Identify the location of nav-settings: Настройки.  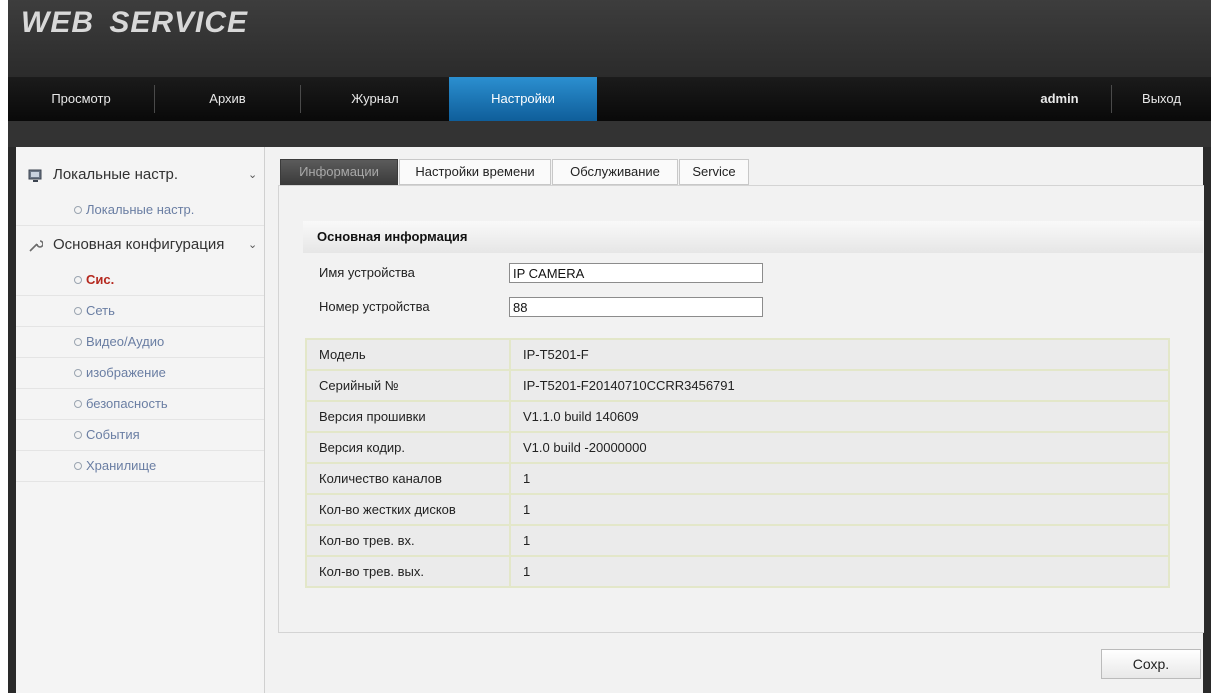
(523, 99).